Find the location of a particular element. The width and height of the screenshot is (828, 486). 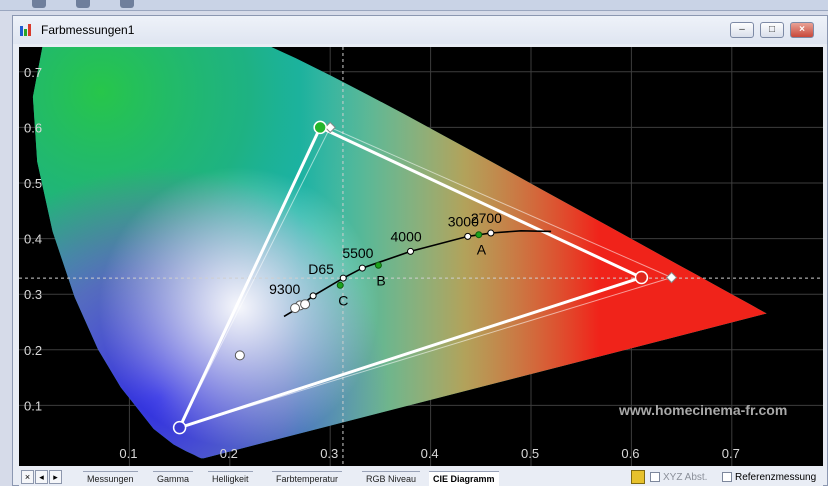

prev-tab-button: ◂ is located at coordinates (41, 477).